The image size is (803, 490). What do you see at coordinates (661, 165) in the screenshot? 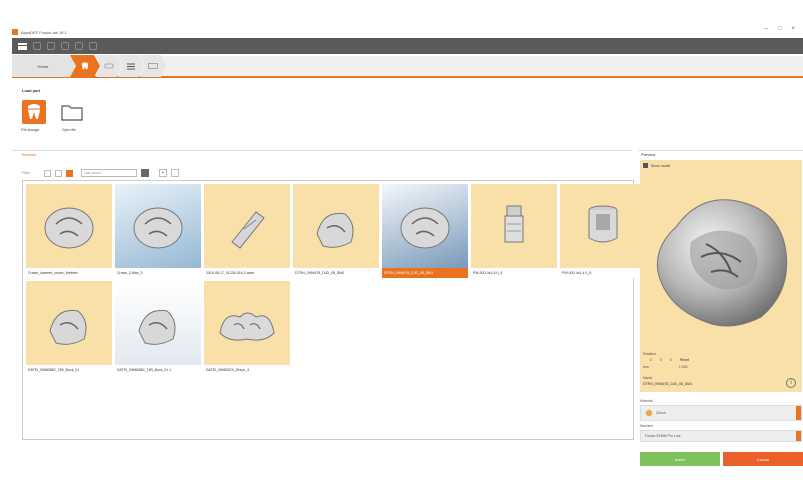
I see `show-model-label: Show model` at bounding box center [661, 165].